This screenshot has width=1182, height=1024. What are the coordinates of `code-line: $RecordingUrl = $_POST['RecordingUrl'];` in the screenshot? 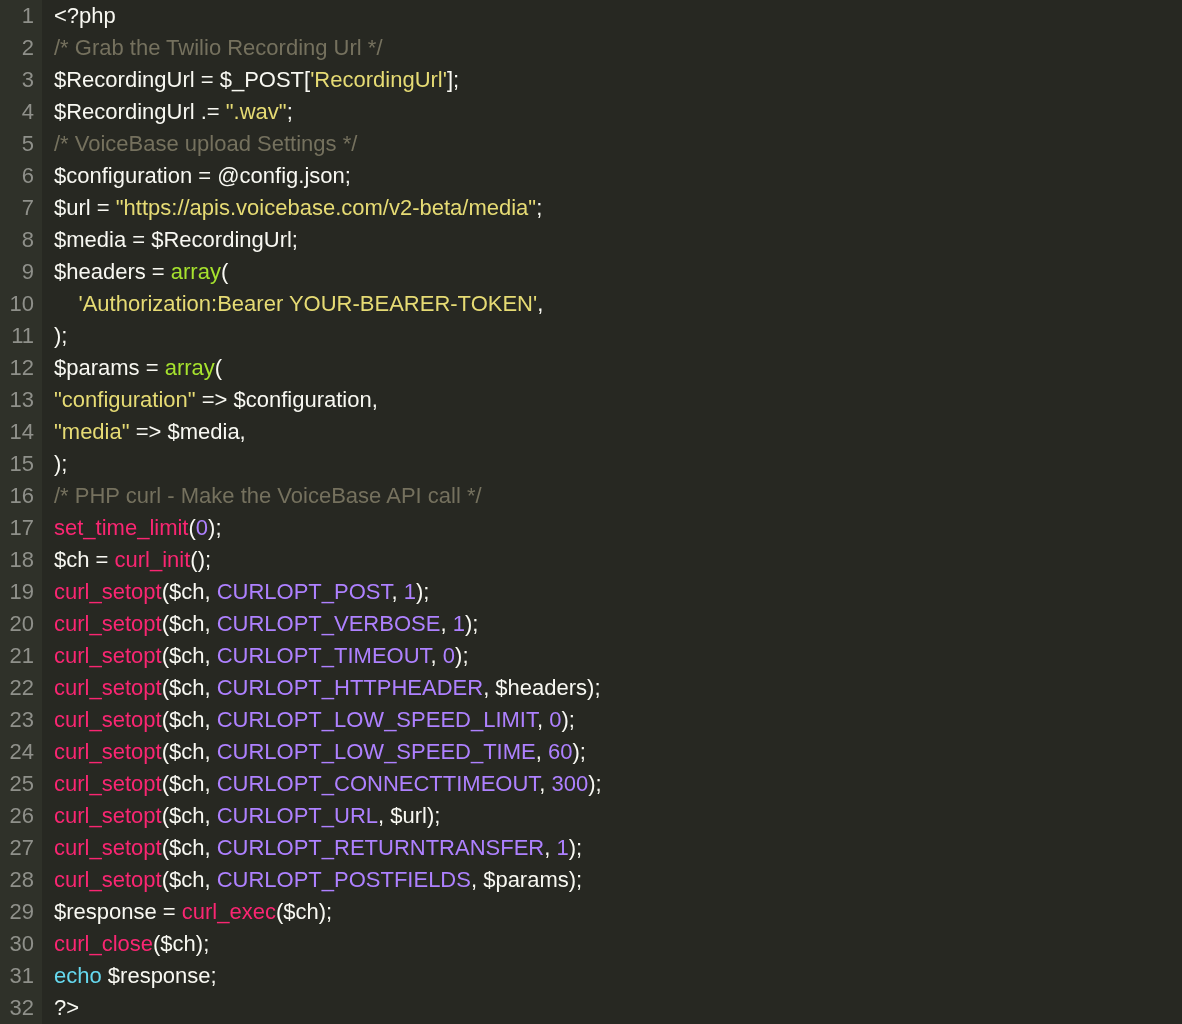 It's located at (256, 80).